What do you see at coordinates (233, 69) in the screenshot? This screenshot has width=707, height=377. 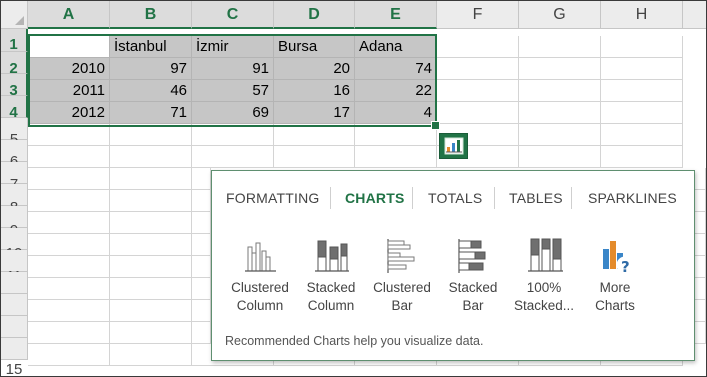 I see `cell-c2: 91` at bounding box center [233, 69].